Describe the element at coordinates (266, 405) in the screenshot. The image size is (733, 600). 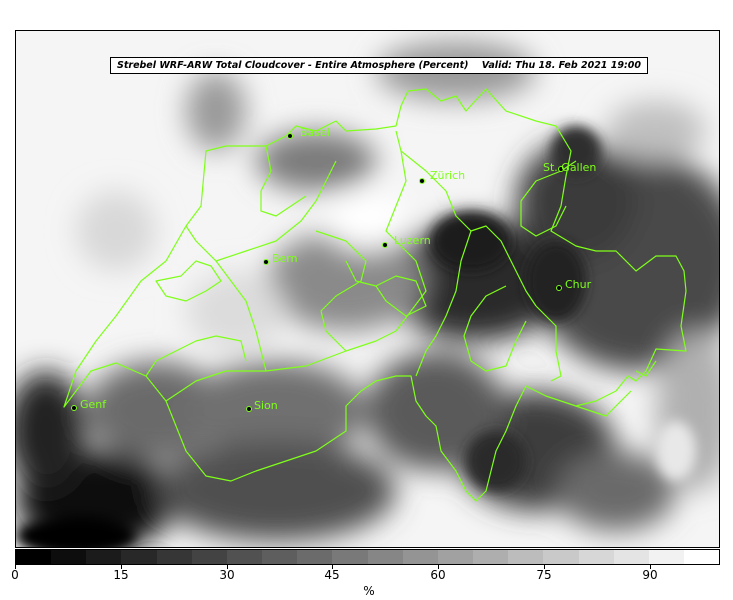
I see `city-label-sion: Sion` at that location.